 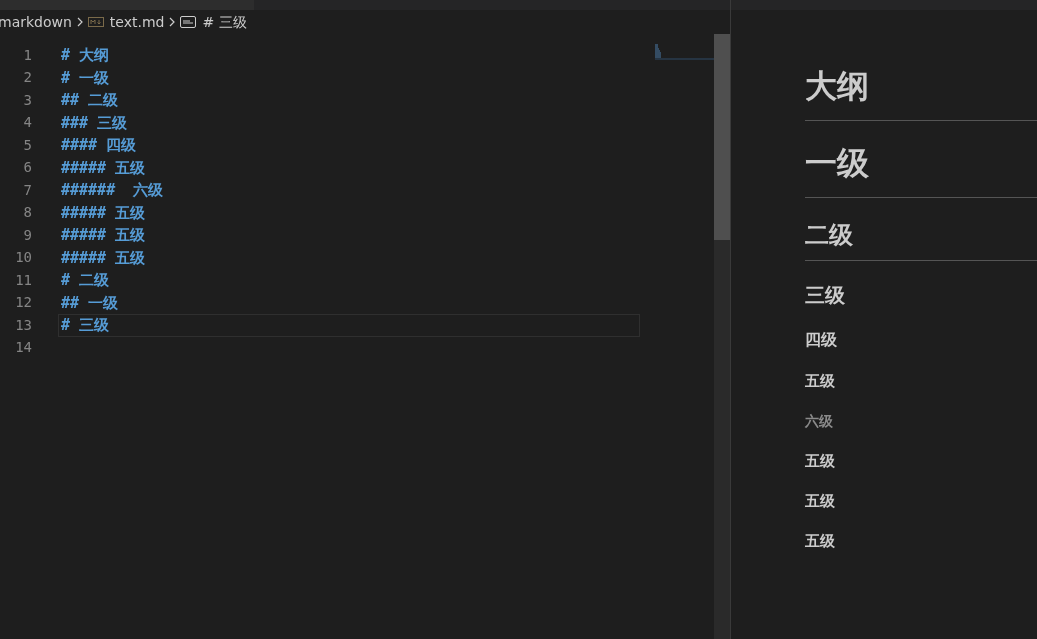 I want to click on code-text: ### 三级, so click(x=94, y=123).